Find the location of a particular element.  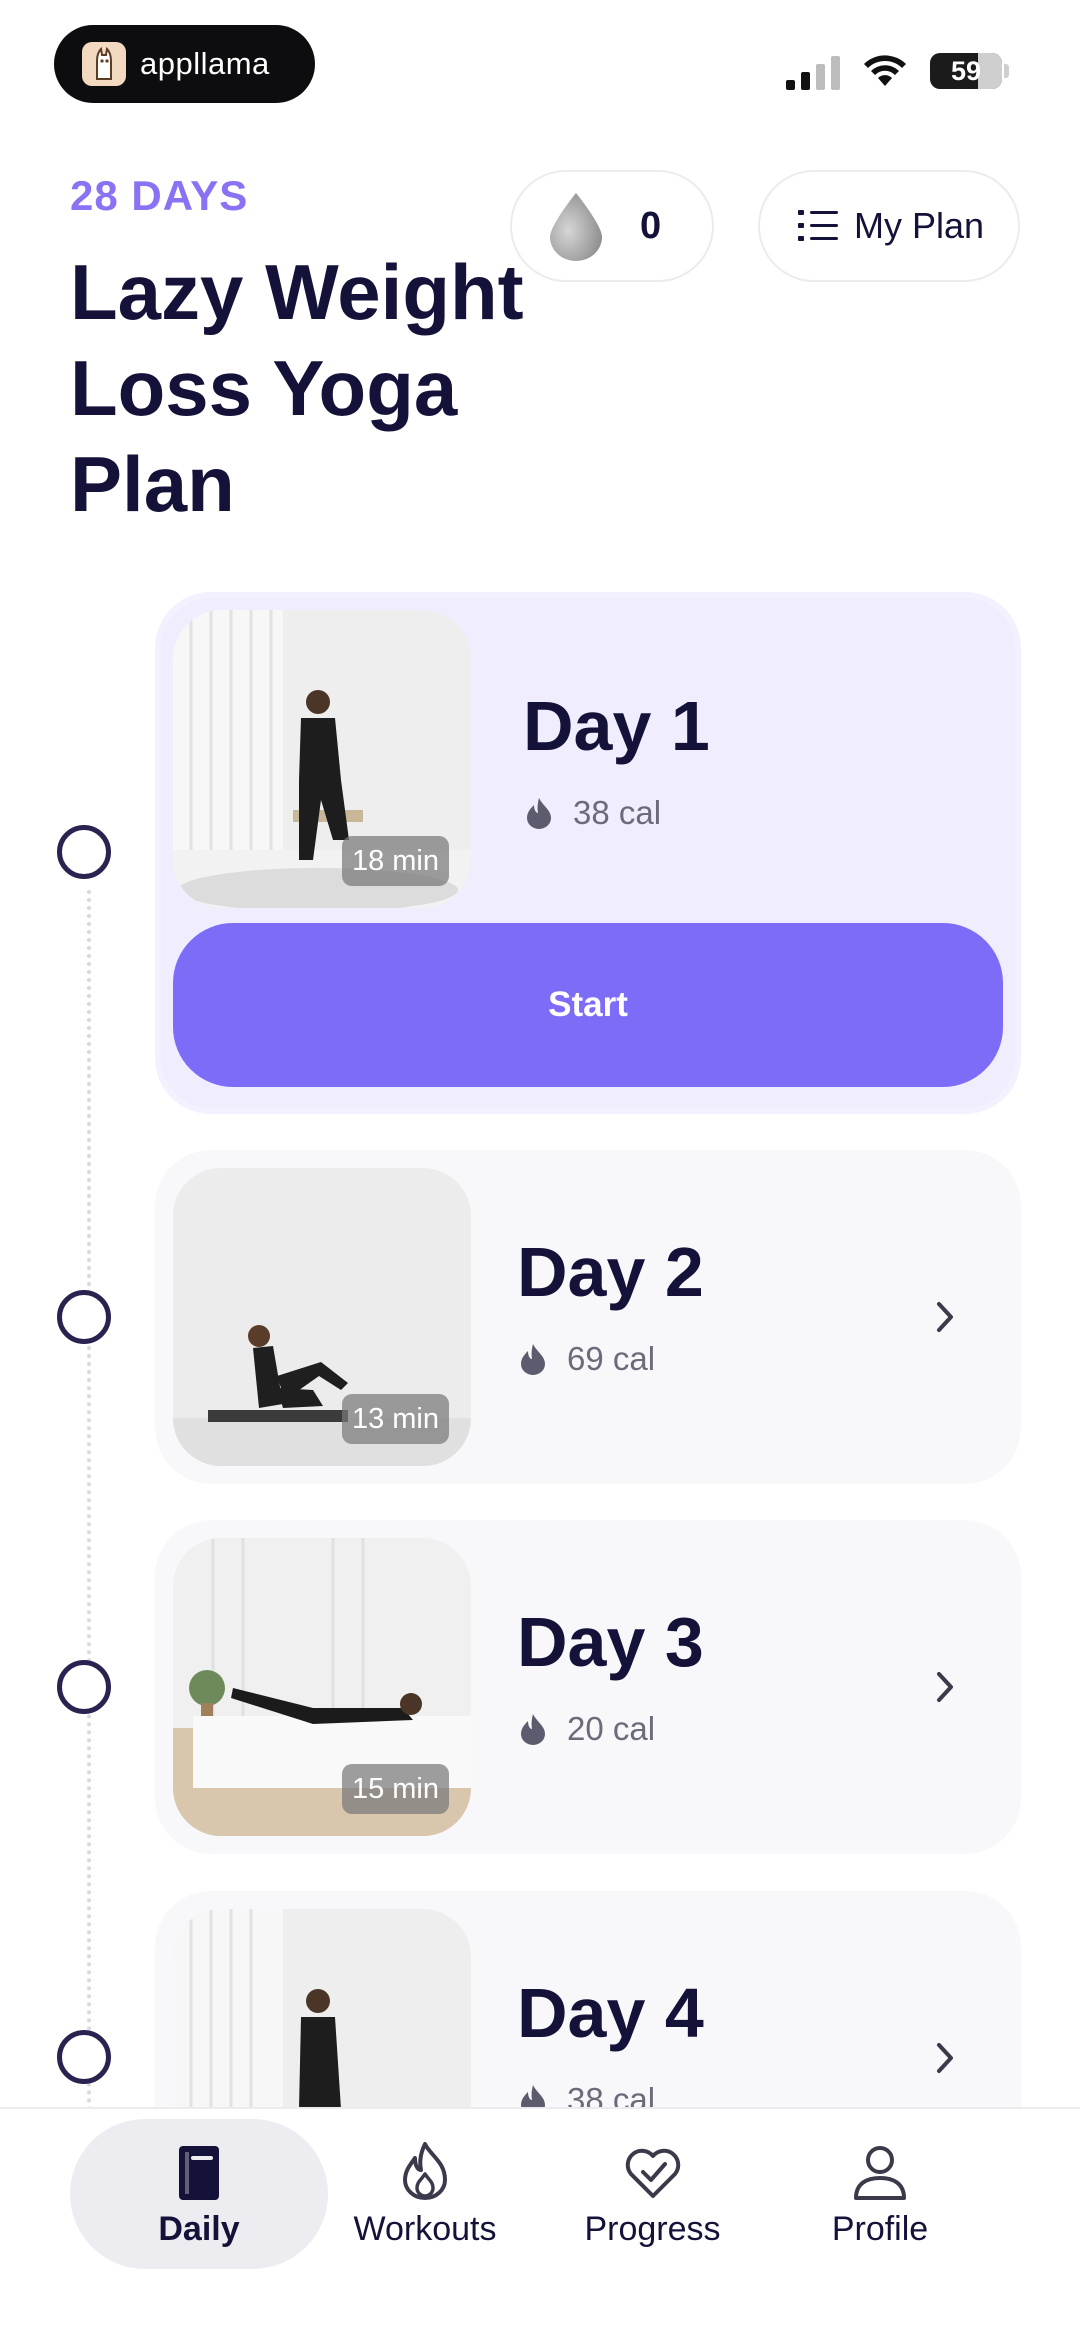

tab-workouts: Workouts is located at coordinates (425, 2194).